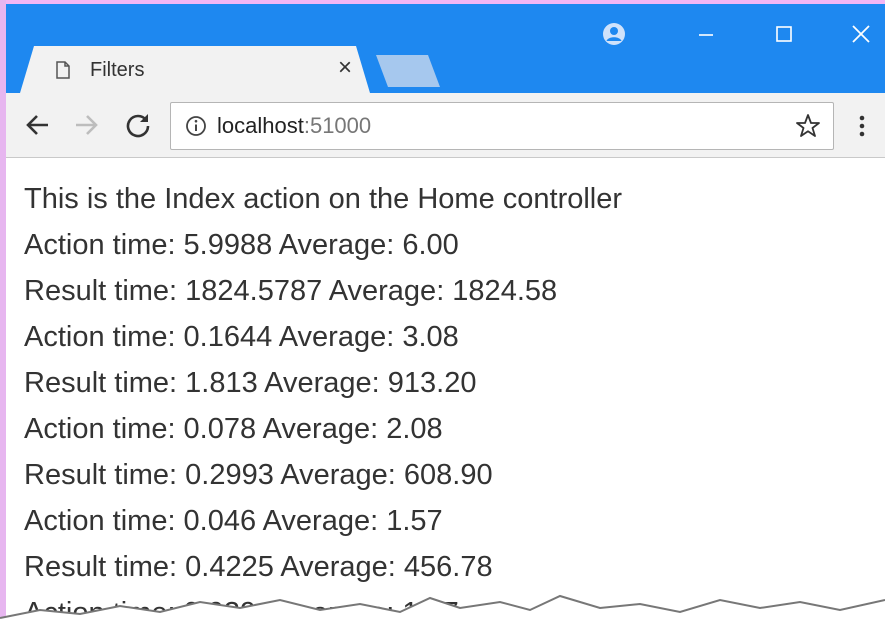  Describe the element at coordinates (241, 245) in the screenshot. I see `timing-line: Action time: 5.9988 Average: 6.00` at that location.